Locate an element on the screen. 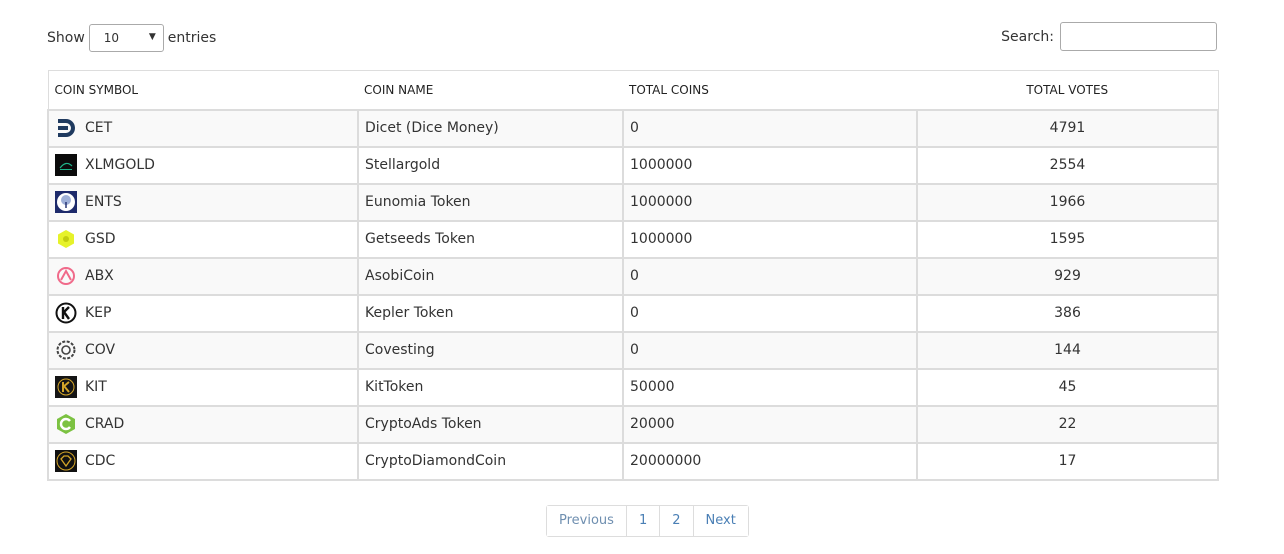  page-length-select: 10 ▼ is located at coordinates (126, 38).